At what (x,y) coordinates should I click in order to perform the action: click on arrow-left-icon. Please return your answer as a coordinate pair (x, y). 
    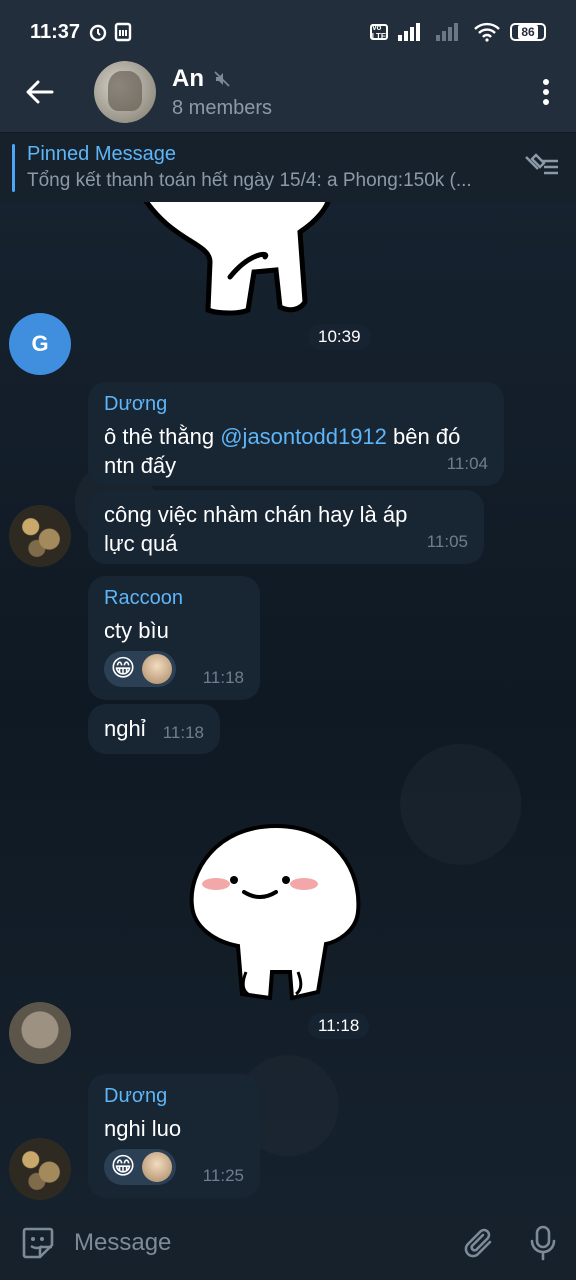
    Looking at the image, I should click on (40, 92).